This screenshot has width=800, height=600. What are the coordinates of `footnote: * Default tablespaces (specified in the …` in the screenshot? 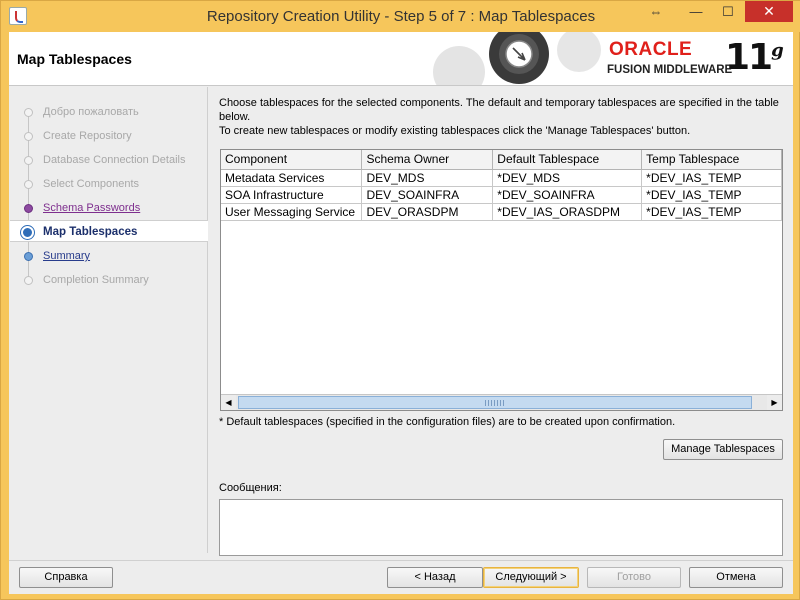 It's located at (447, 422).